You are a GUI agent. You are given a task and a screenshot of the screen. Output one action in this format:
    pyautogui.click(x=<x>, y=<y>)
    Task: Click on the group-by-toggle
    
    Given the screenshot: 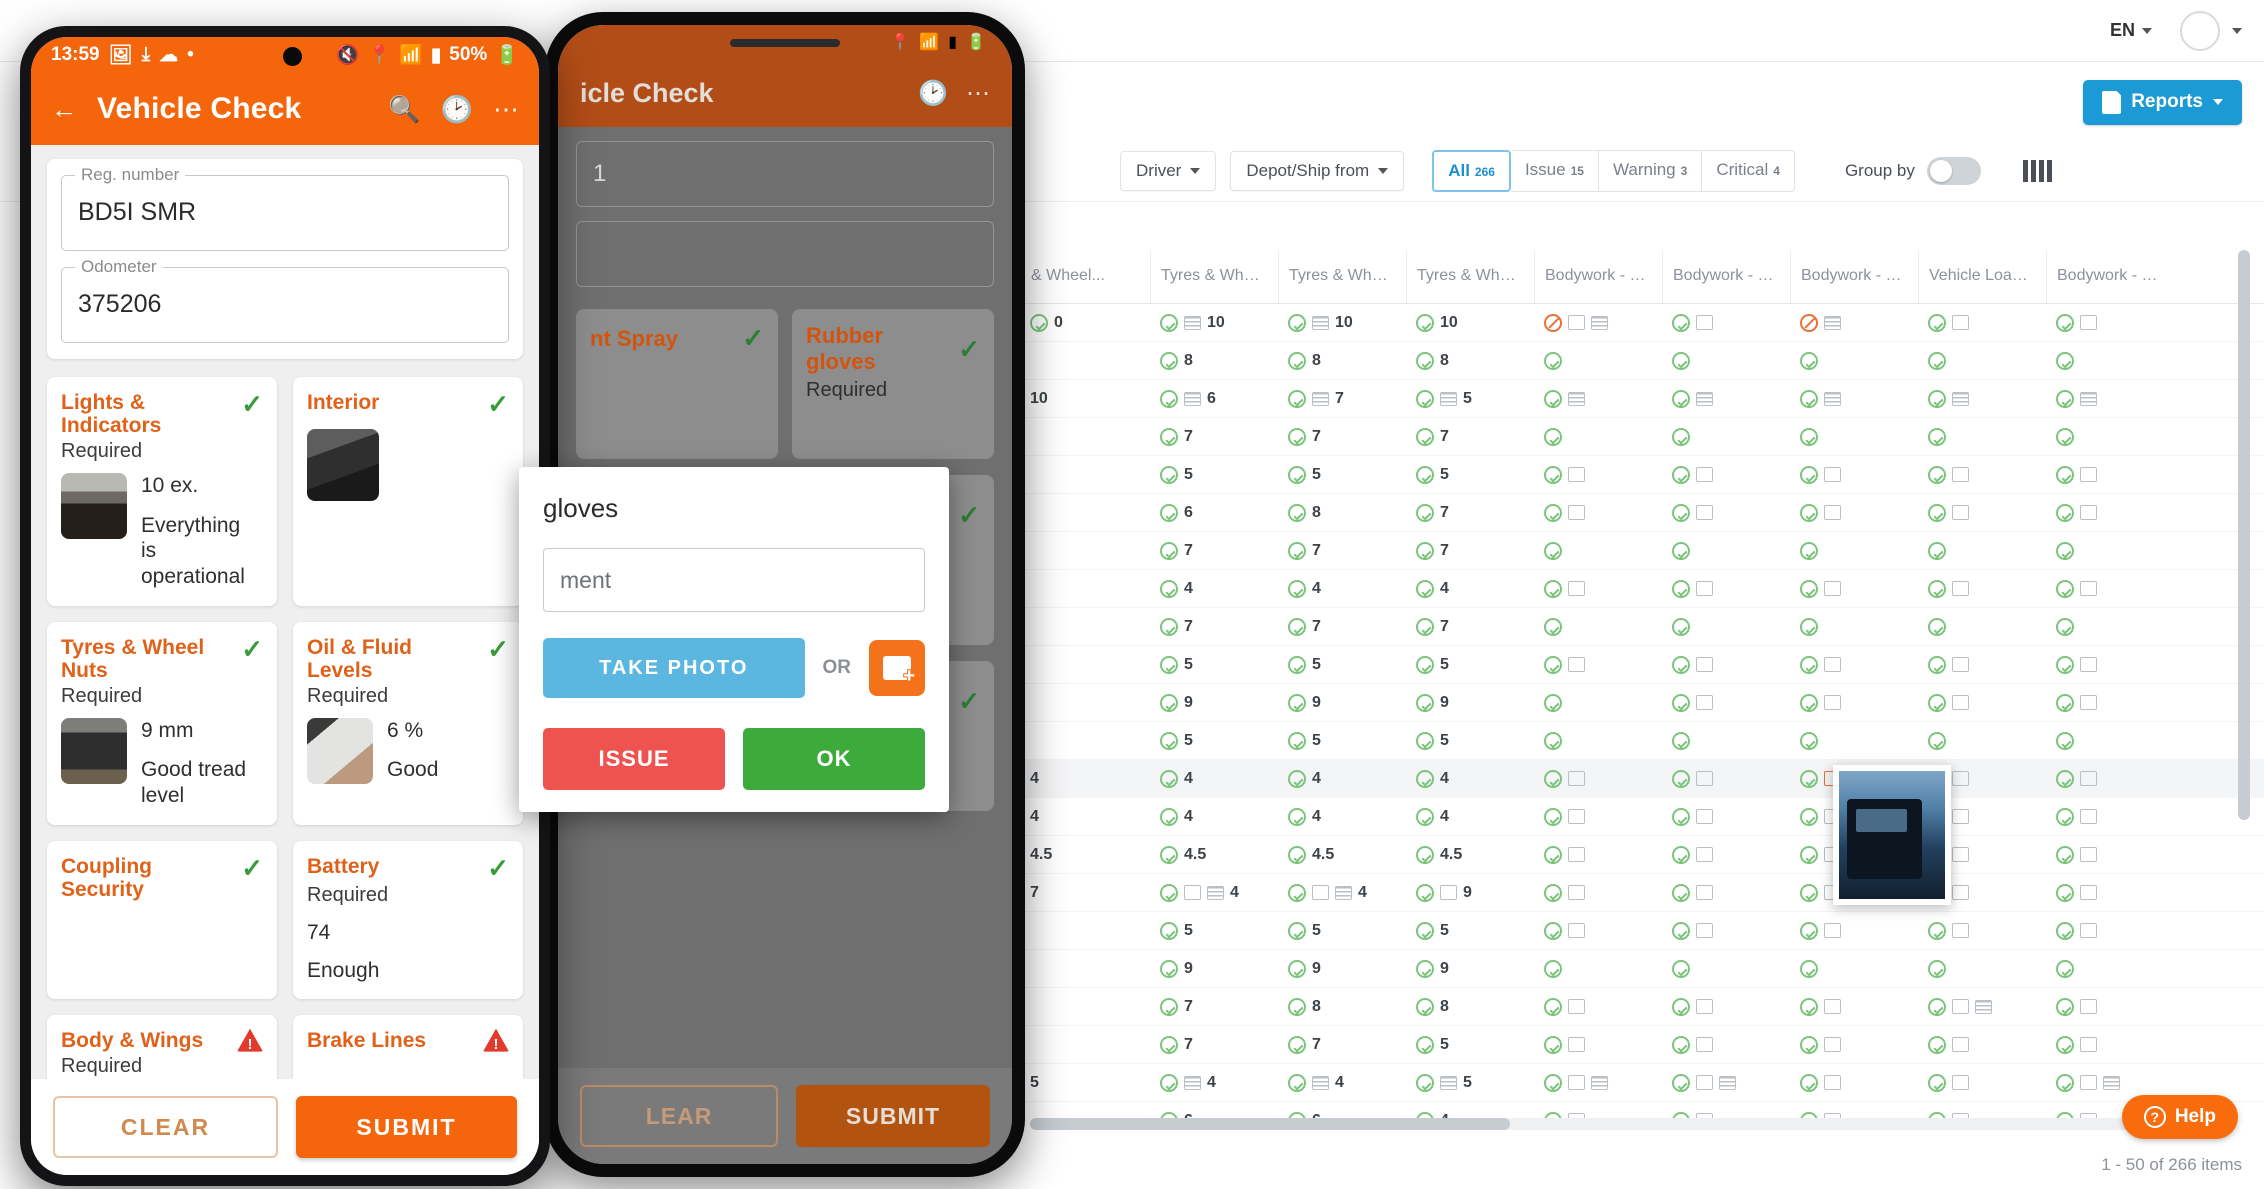 What is the action you would take?
    pyautogui.click(x=1953, y=170)
    